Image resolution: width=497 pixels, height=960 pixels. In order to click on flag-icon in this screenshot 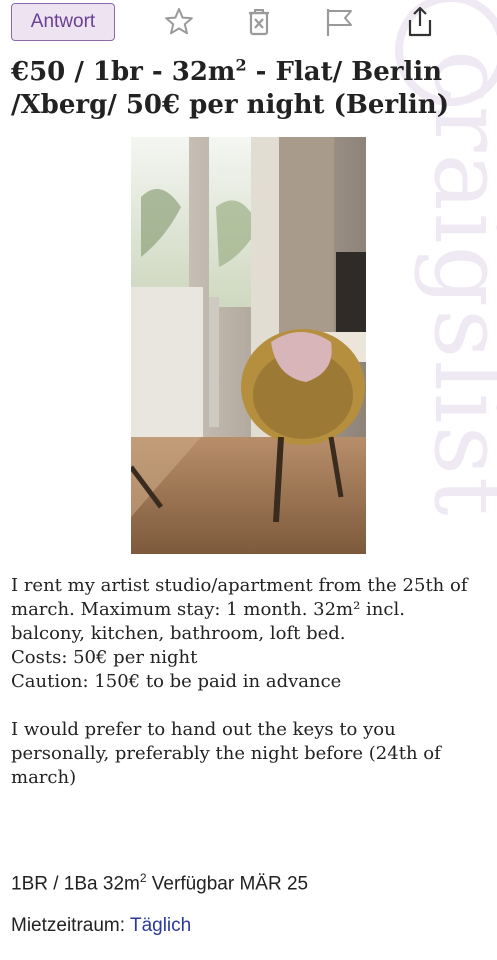, I will do `click(339, 22)`.